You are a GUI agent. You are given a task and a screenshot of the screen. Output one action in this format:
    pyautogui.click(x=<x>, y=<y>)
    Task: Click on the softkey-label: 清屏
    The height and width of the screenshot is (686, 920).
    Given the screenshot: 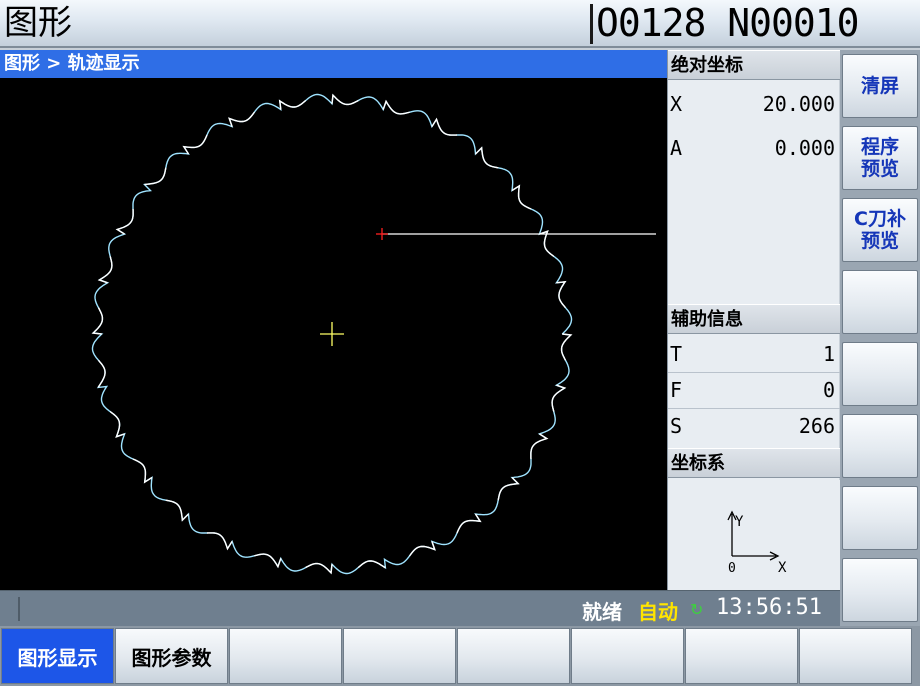 What is the action you would take?
    pyautogui.click(x=879, y=86)
    